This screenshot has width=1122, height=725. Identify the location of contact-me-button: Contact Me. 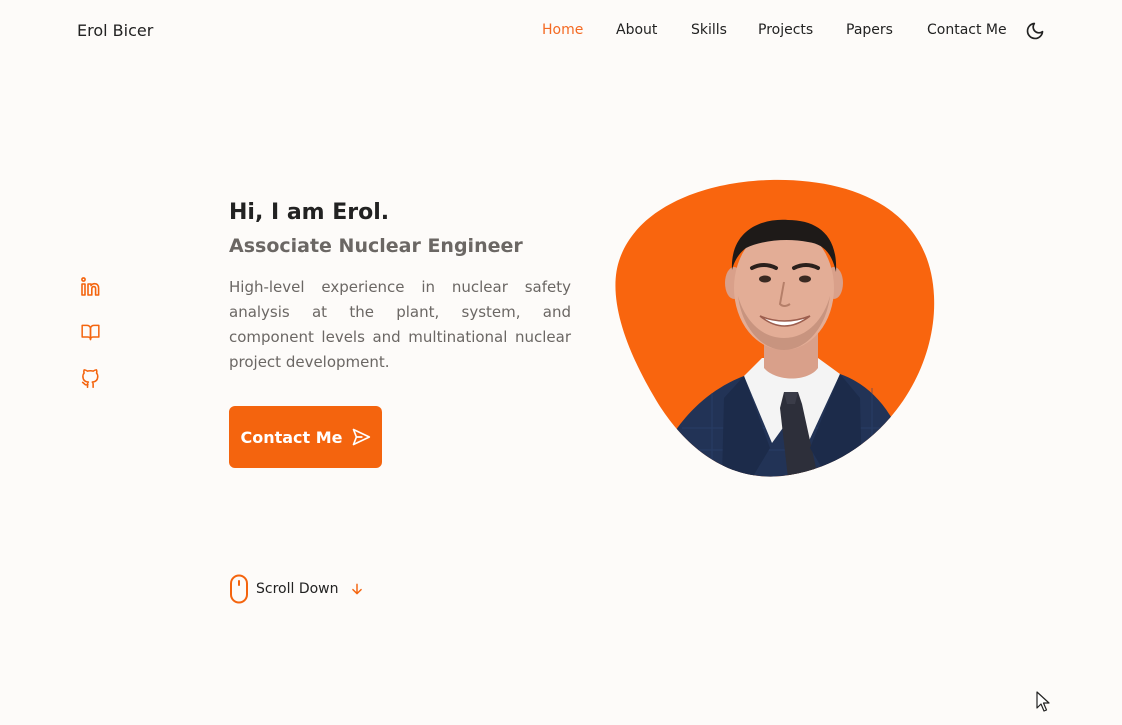
(305, 437).